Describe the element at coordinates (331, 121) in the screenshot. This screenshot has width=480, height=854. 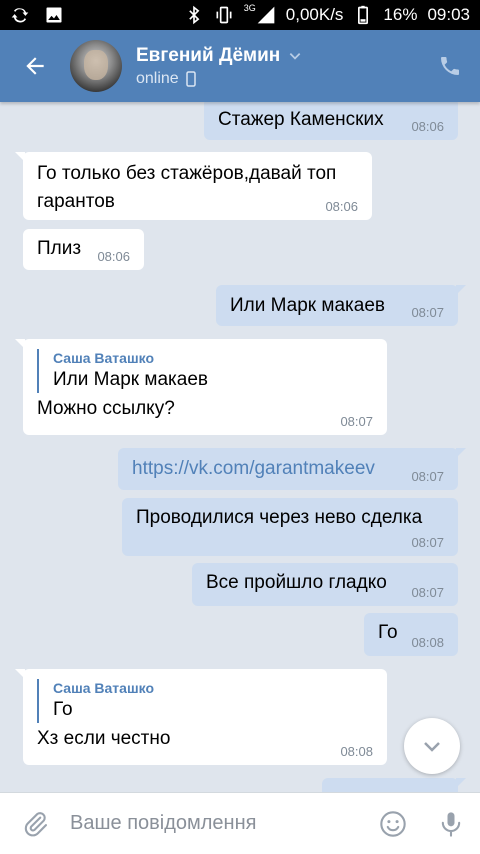
I see `message-outgoing: Стажер Каменских 08:06` at that location.